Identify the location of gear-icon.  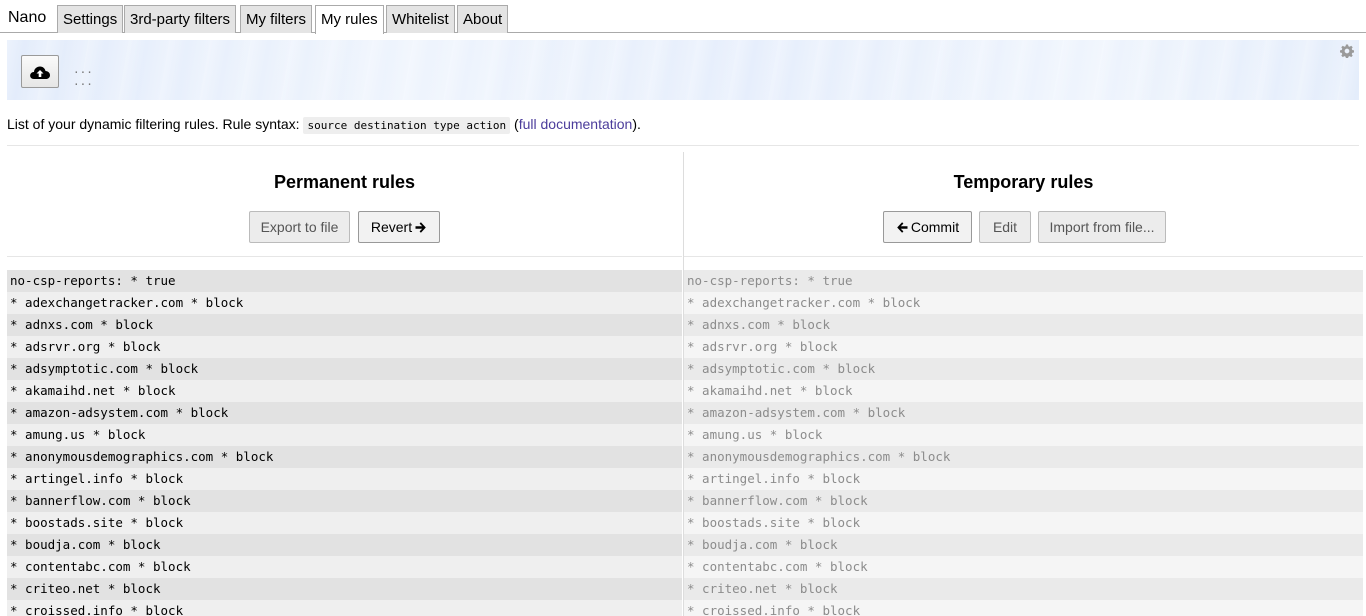
(1347, 51).